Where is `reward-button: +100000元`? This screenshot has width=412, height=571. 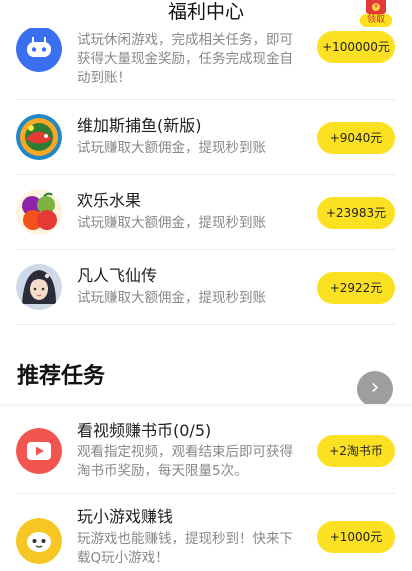
reward-button: +100000元 is located at coordinates (356, 47).